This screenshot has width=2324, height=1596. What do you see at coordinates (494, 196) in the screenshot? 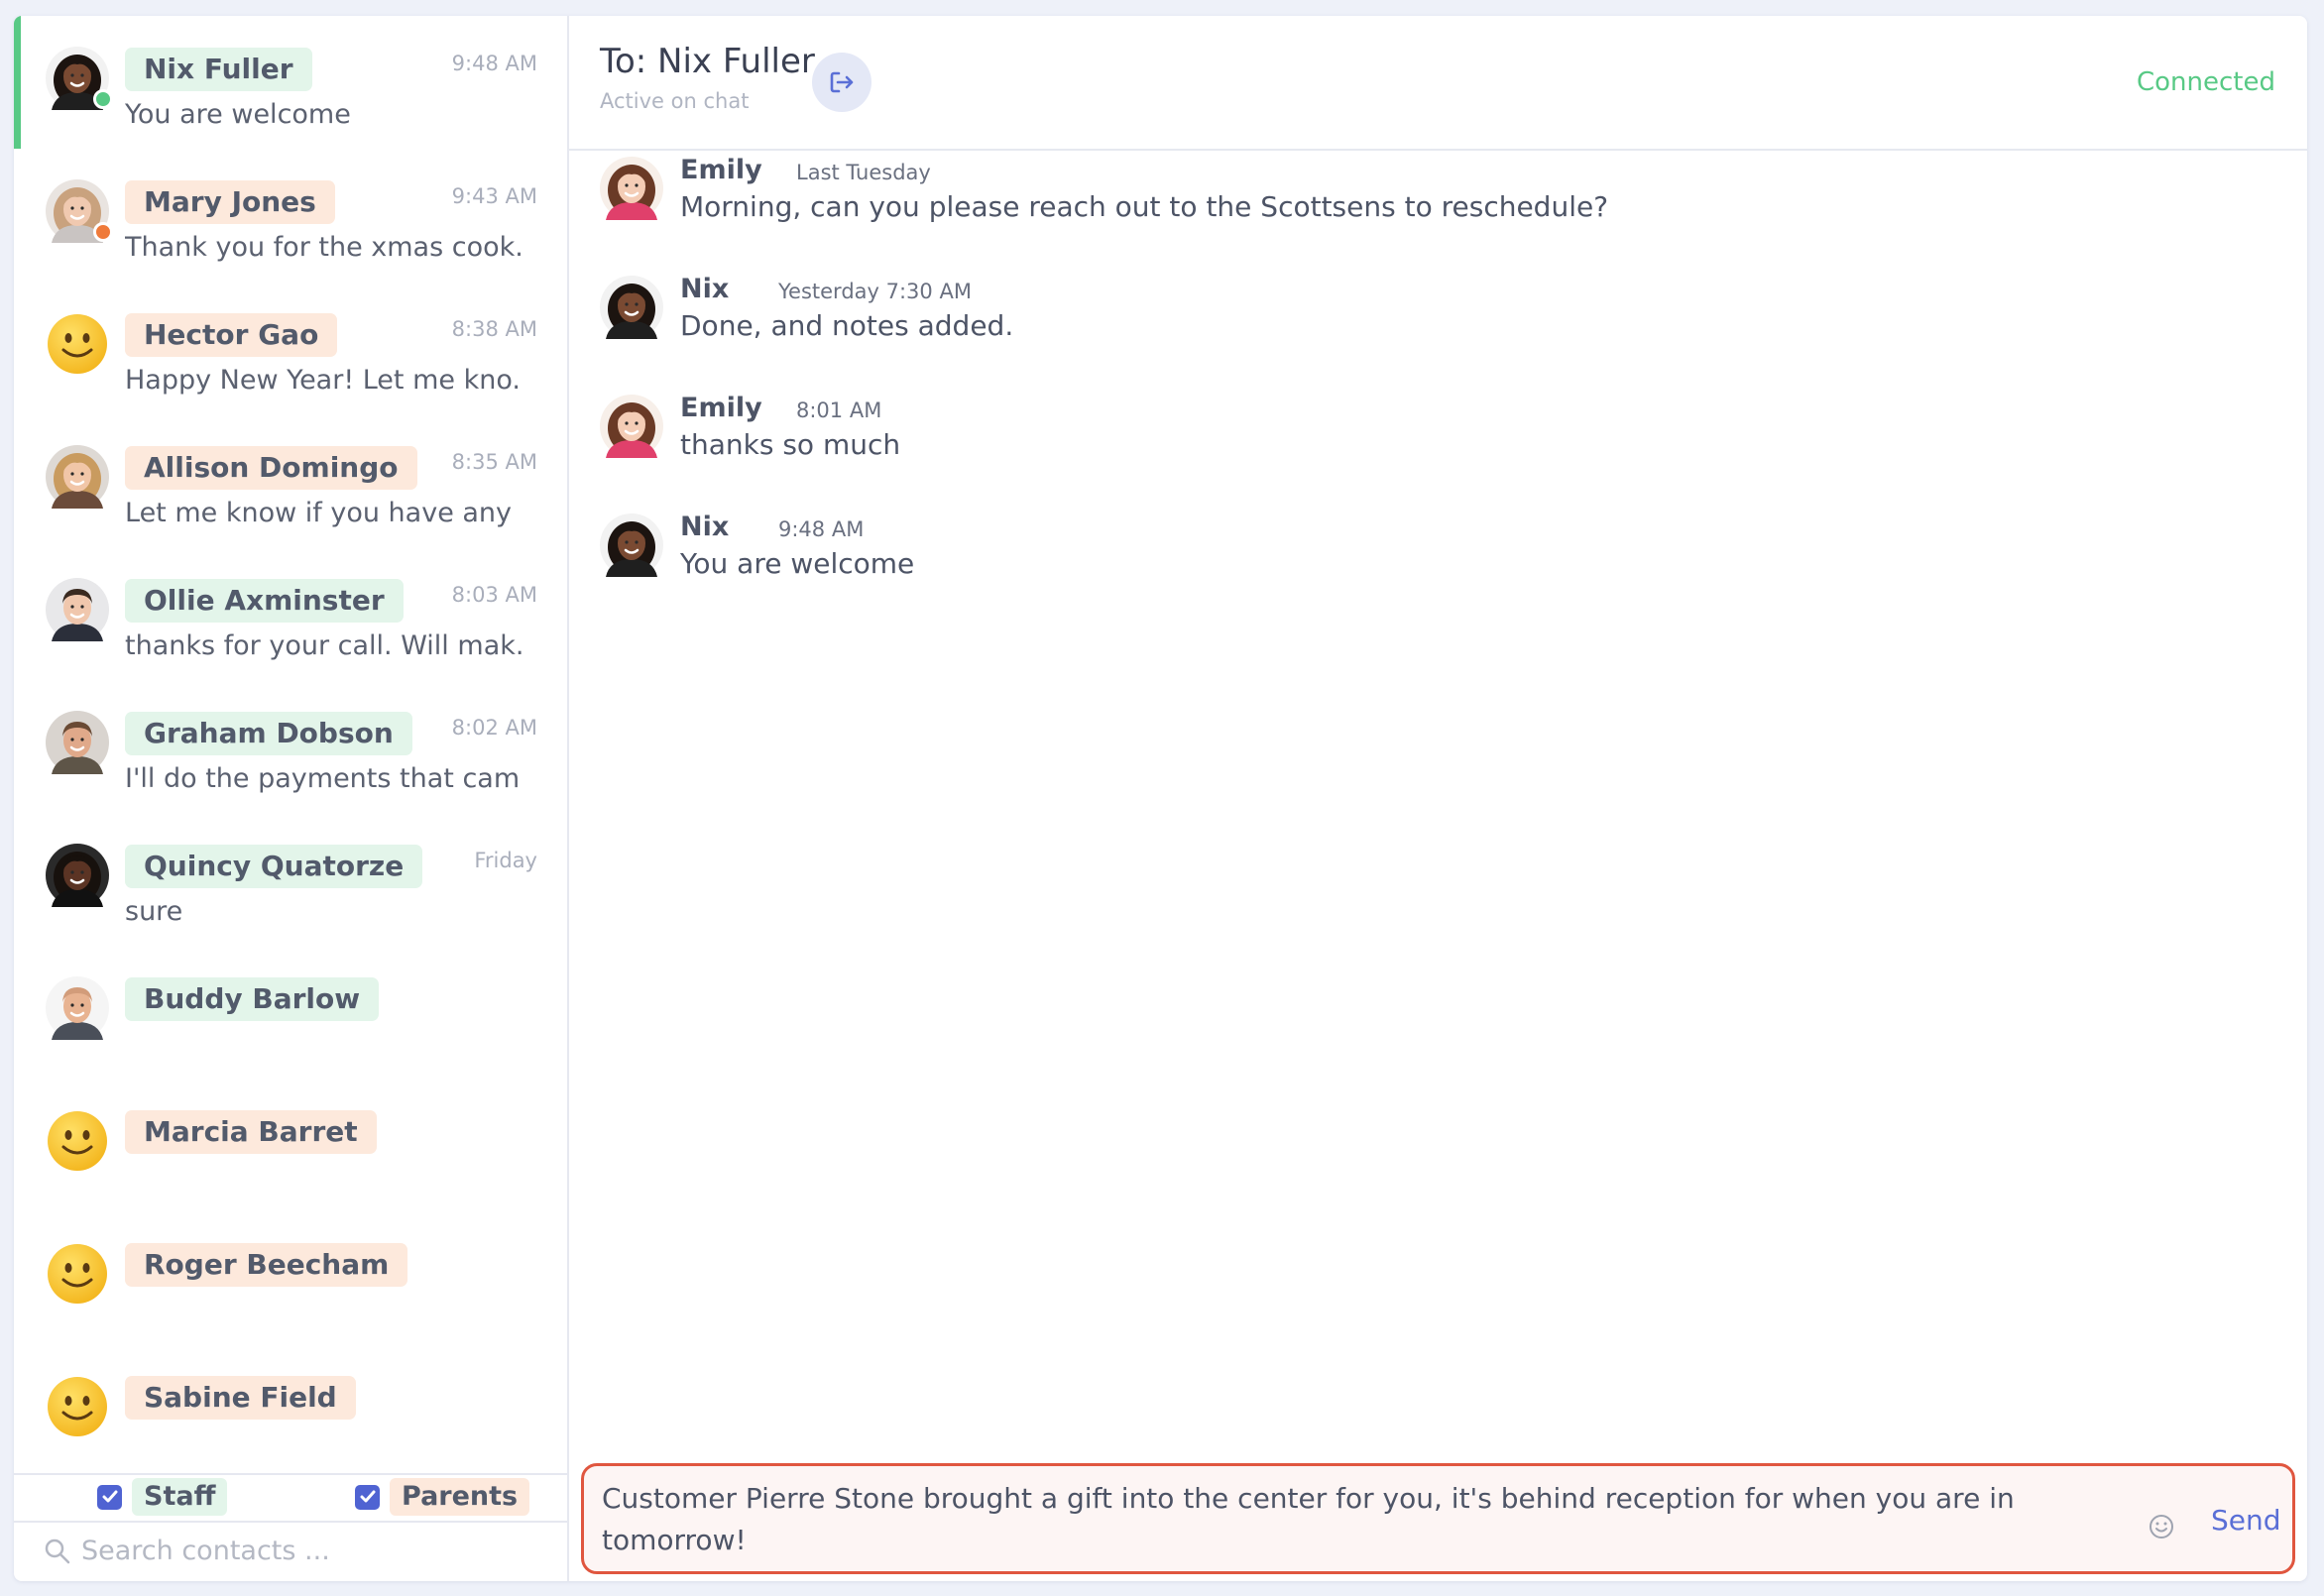
I see `contact-last-message-time: 9:43 AM` at bounding box center [494, 196].